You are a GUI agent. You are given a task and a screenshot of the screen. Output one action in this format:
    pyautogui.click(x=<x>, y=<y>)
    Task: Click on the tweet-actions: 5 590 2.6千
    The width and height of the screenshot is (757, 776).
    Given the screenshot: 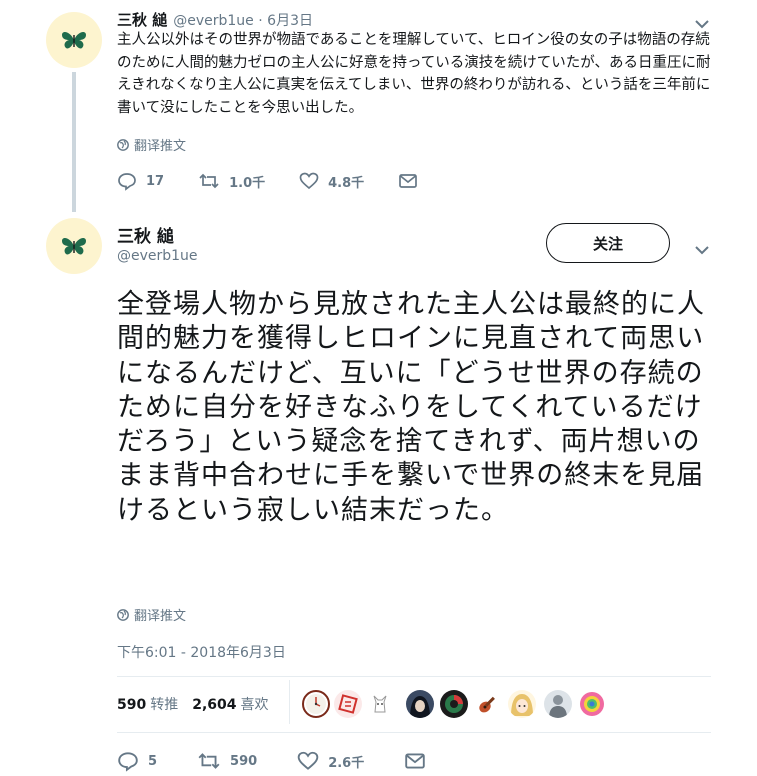 What is the action you would take?
    pyautogui.click(x=288, y=761)
    